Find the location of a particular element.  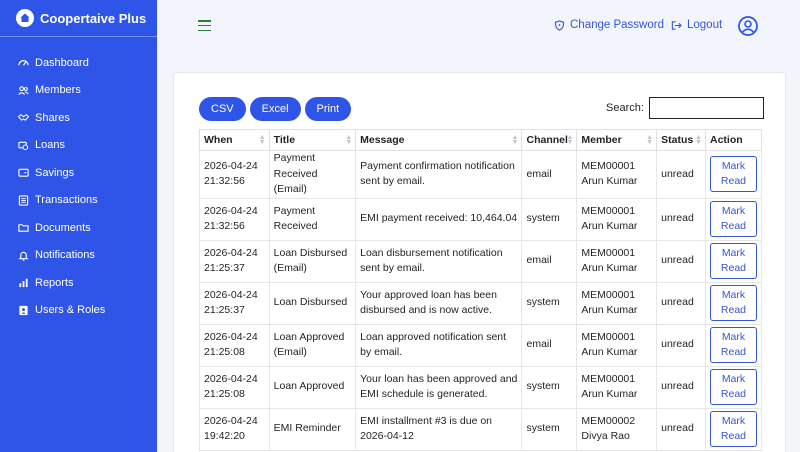

sidebar-item-transactions: Transactions is located at coordinates (78, 201).